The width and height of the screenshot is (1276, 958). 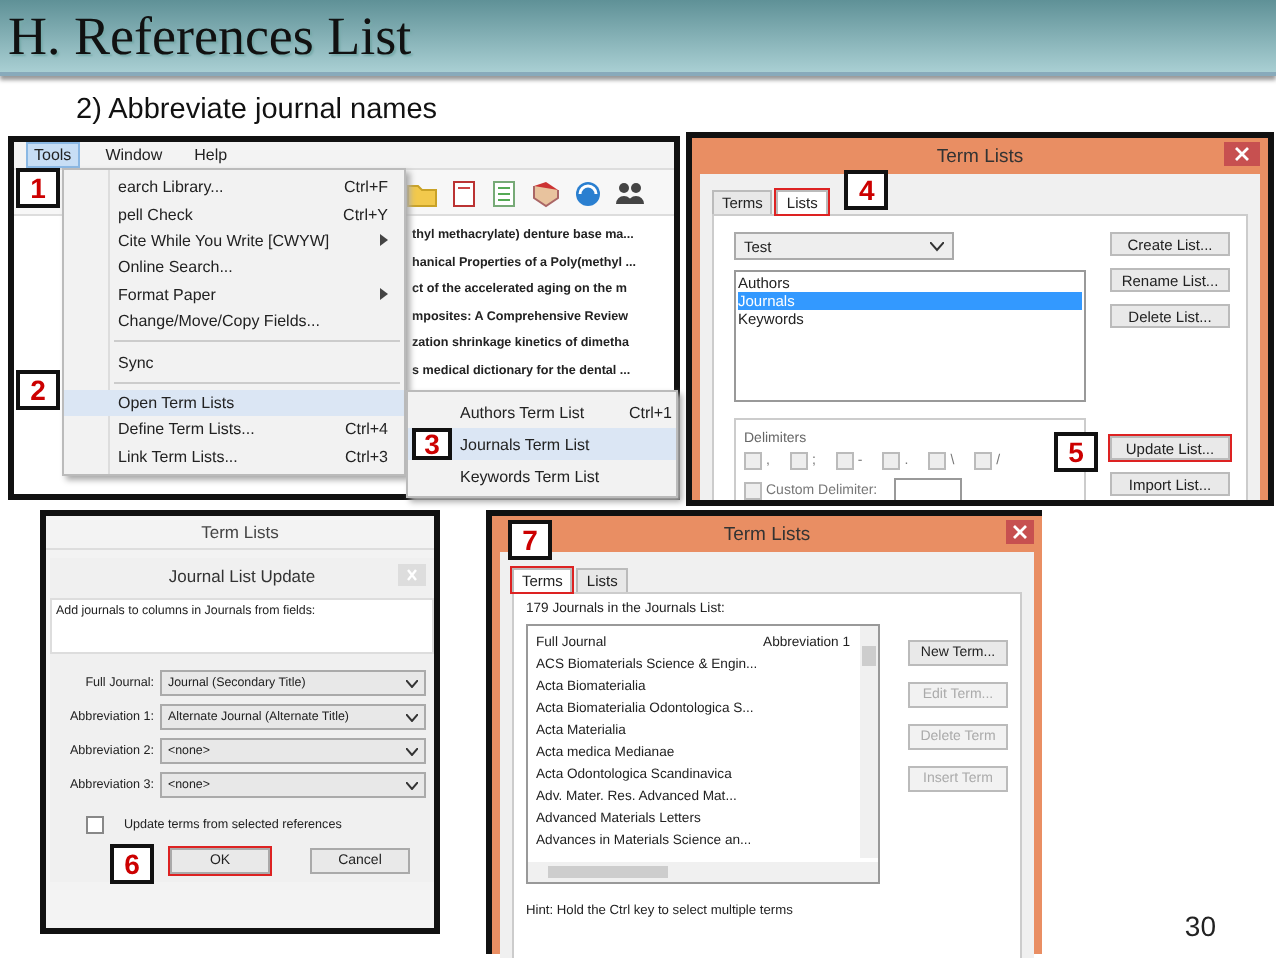 What do you see at coordinates (210, 36) in the screenshot?
I see `slide-title: H. References List` at bounding box center [210, 36].